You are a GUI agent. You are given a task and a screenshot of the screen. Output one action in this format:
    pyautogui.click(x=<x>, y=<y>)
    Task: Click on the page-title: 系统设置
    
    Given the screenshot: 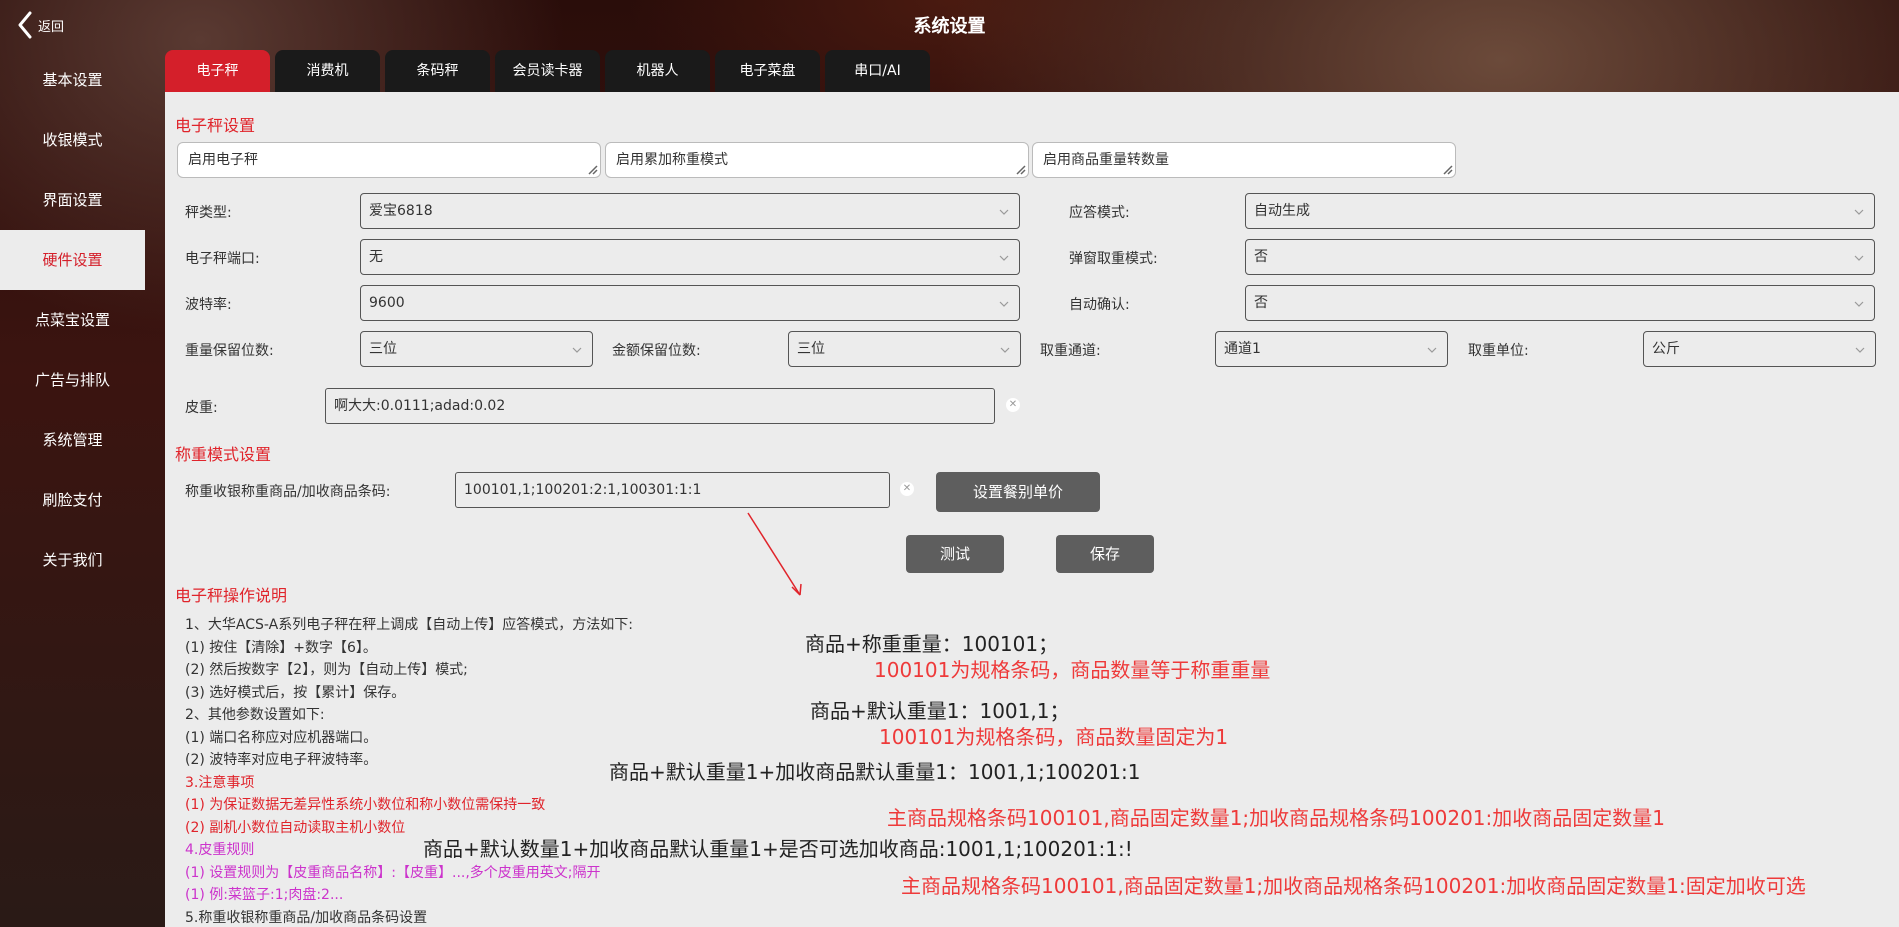 What is the action you would take?
    pyautogui.click(x=949, y=26)
    